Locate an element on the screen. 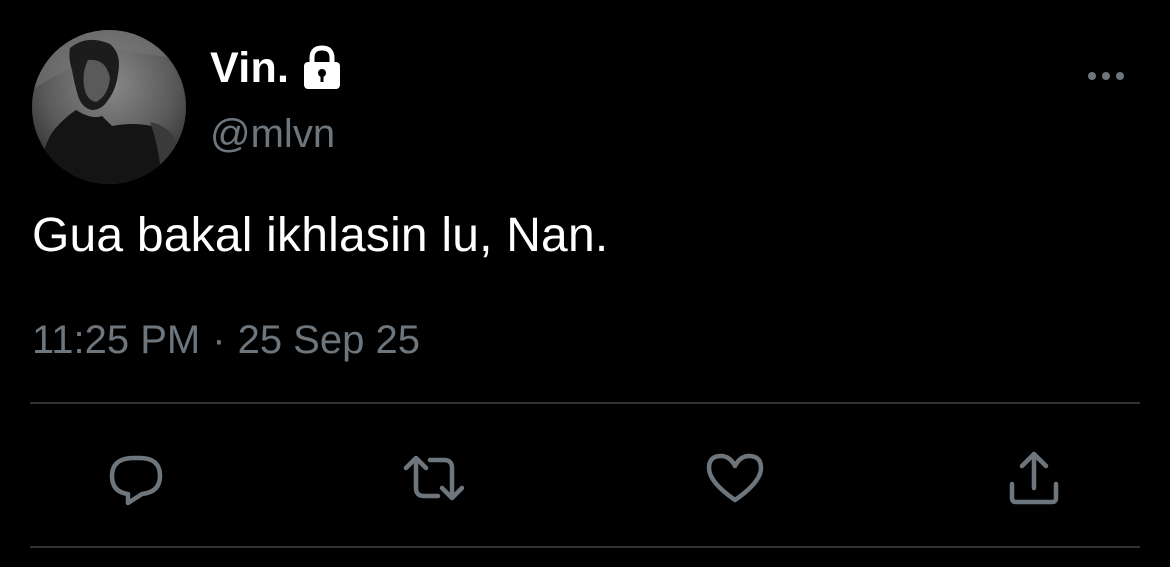  tweet-text: Gua bakal ikhlasin lu, Nan. is located at coordinates (320, 235).